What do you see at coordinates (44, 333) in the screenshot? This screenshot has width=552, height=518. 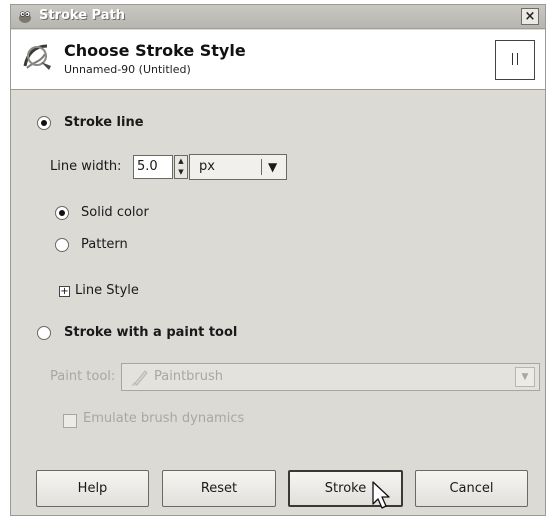 I see `stroke-paint-tool-radio` at bounding box center [44, 333].